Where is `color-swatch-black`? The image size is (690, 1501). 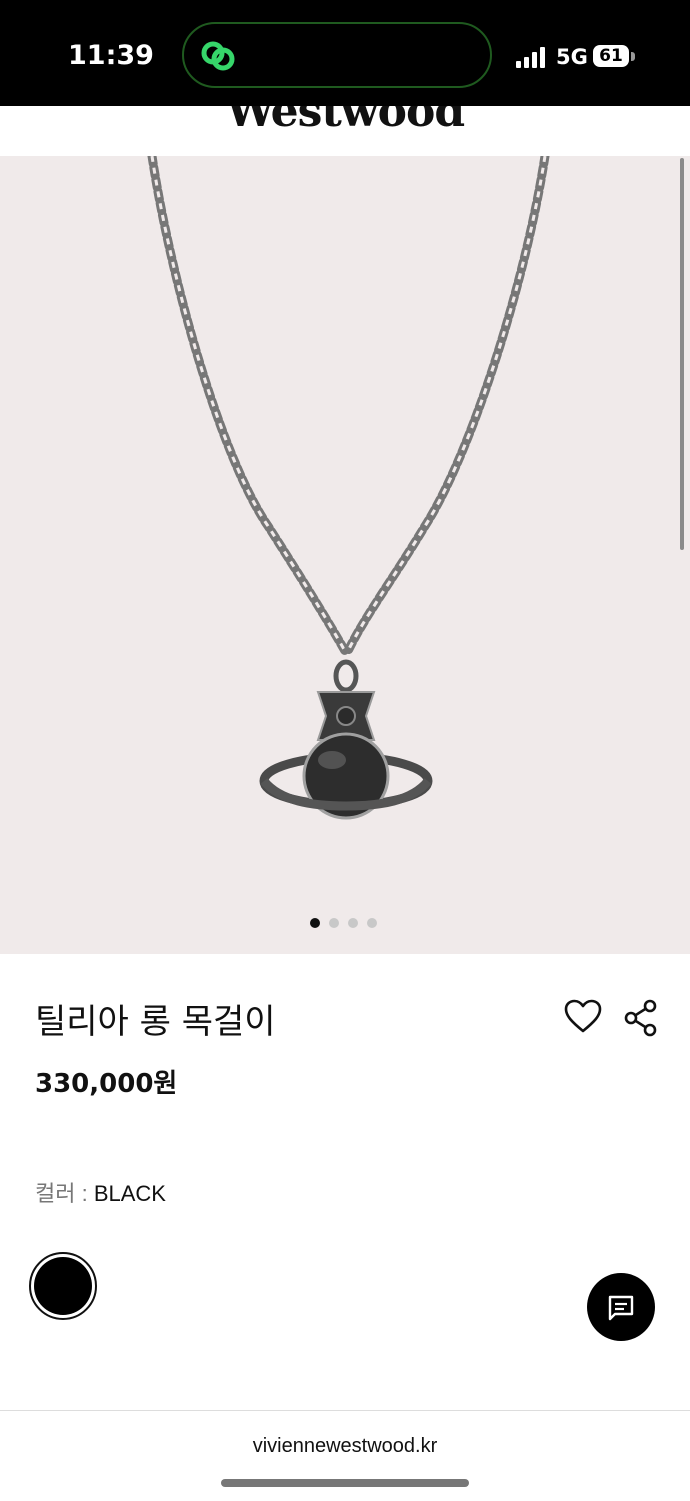 color-swatch-black is located at coordinates (63, 1286).